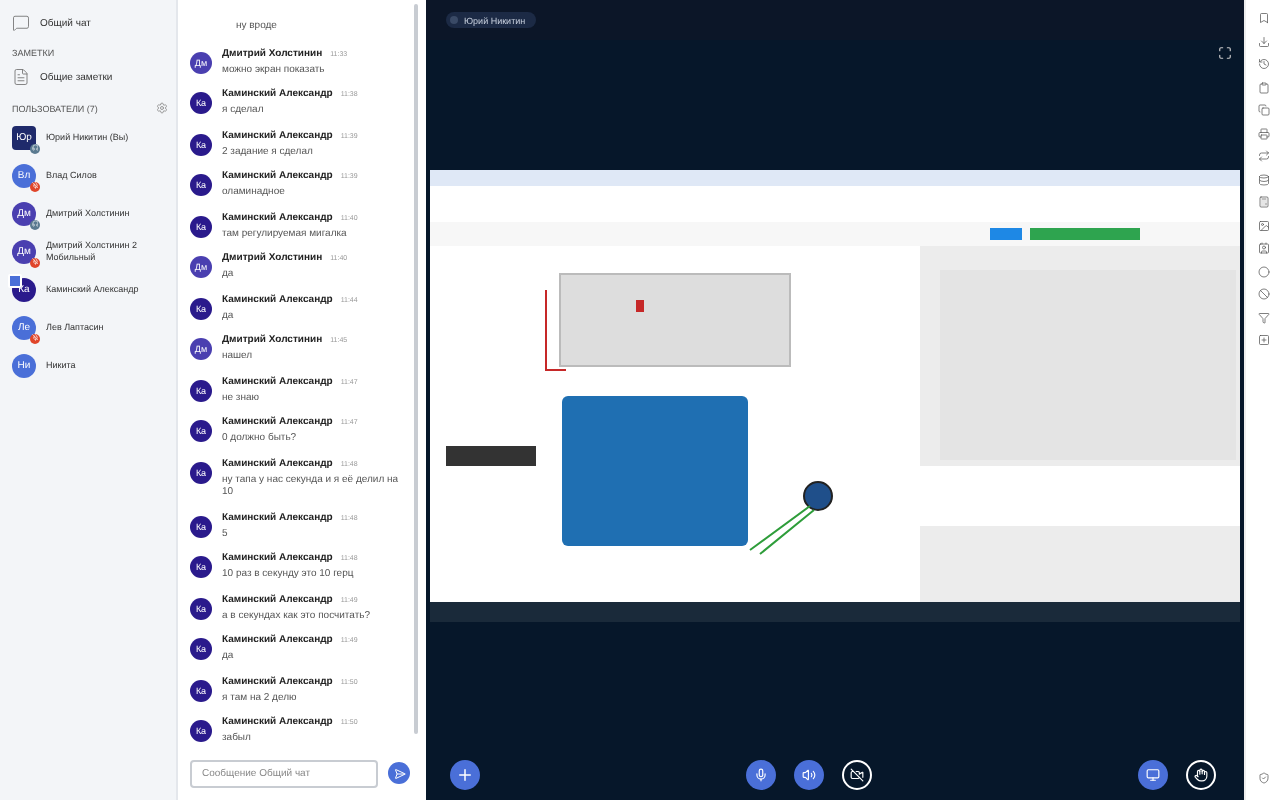 This screenshot has width=1280, height=800. Describe the element at coordinates (1263, 64) in the screenshot. I see `history-icon` at that location.